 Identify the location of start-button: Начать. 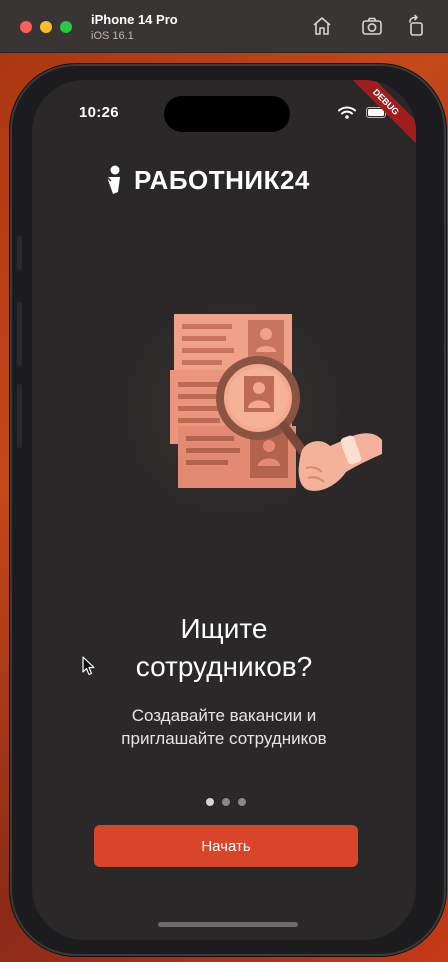
(226, 846).